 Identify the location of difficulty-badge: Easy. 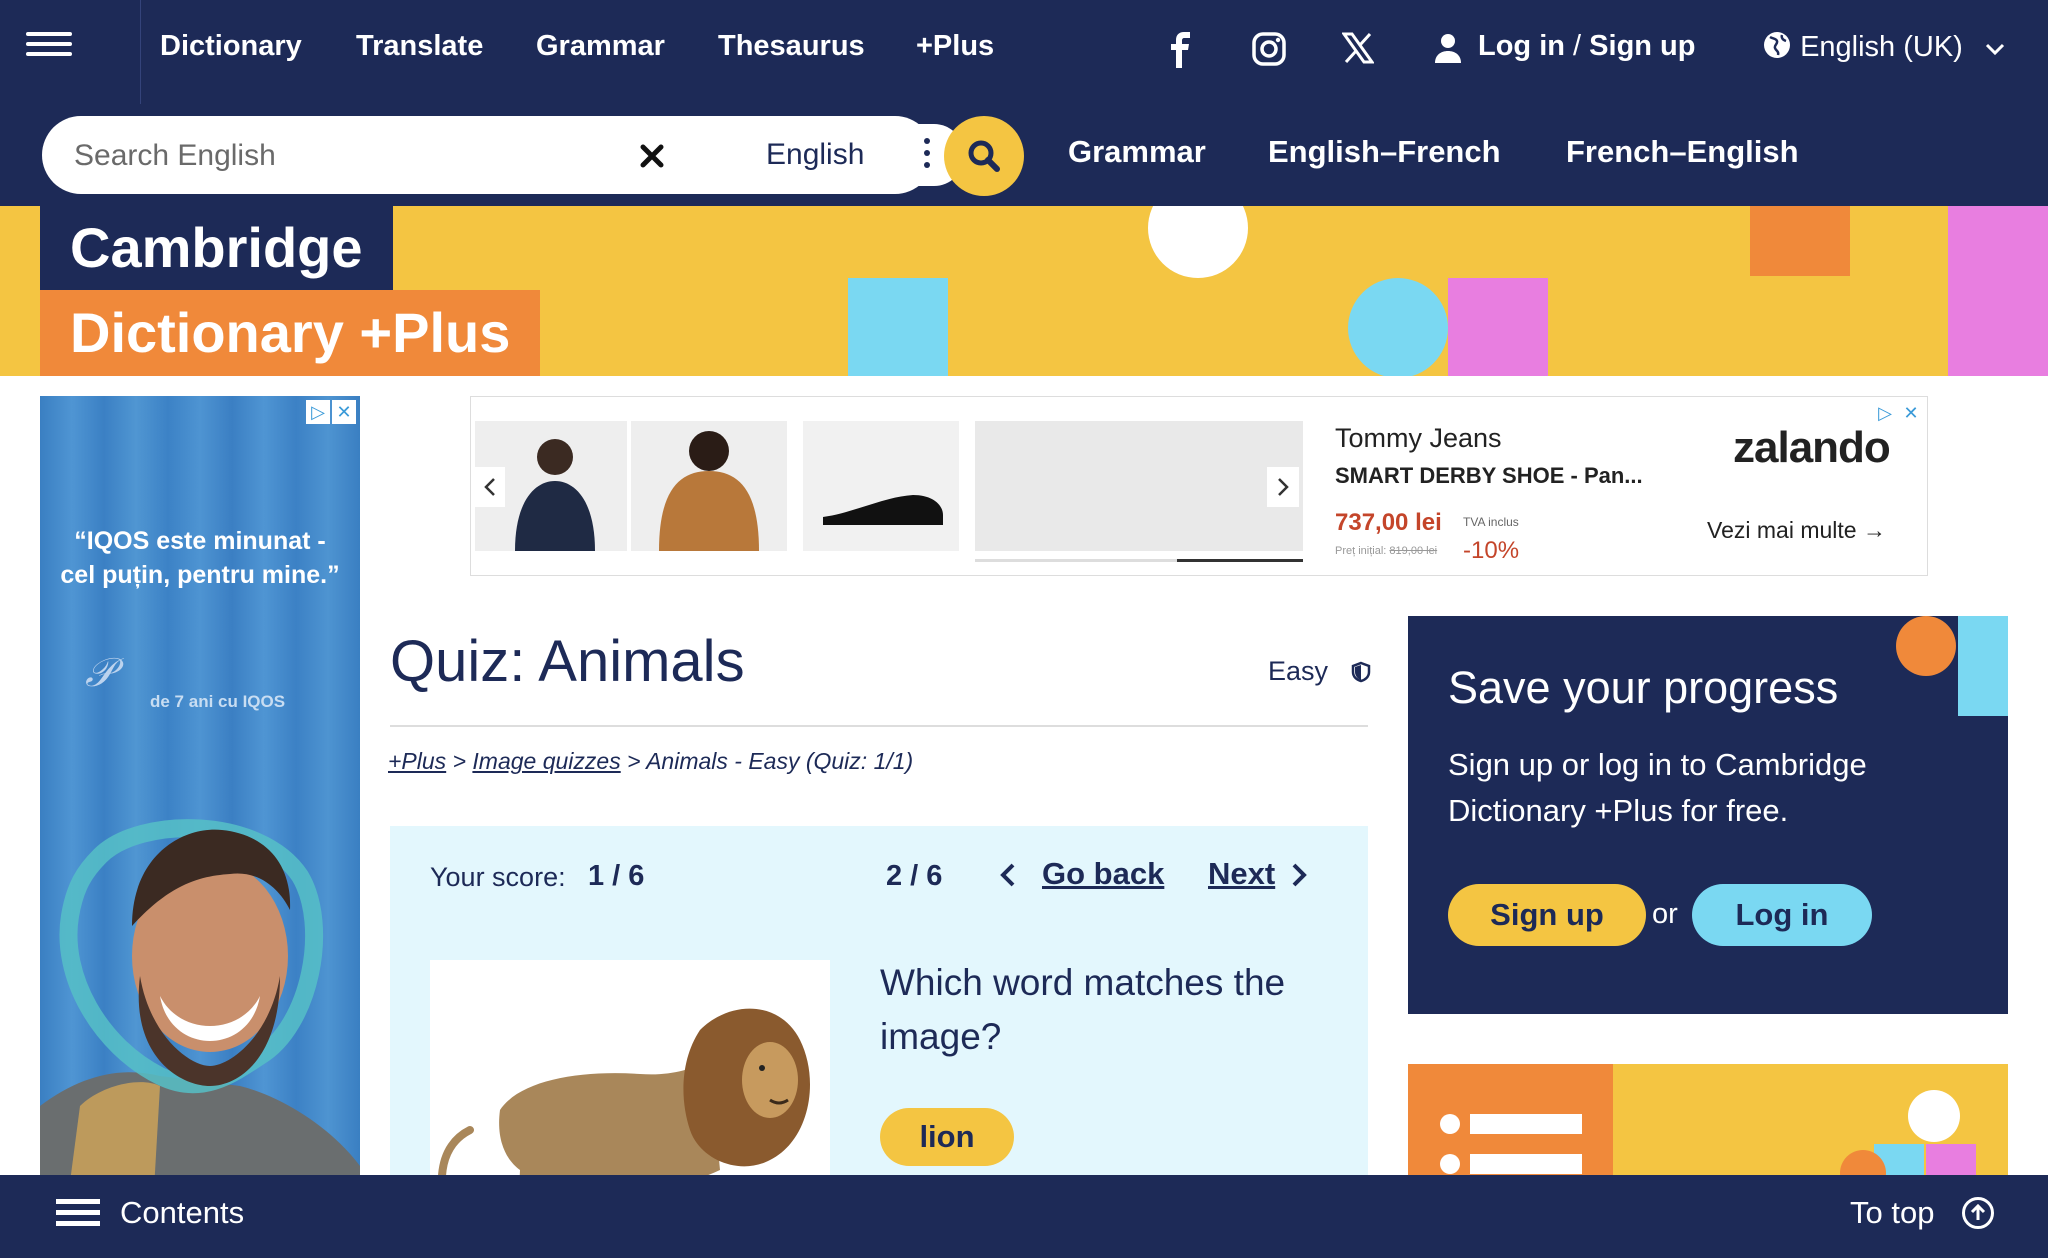
(1320, 671).